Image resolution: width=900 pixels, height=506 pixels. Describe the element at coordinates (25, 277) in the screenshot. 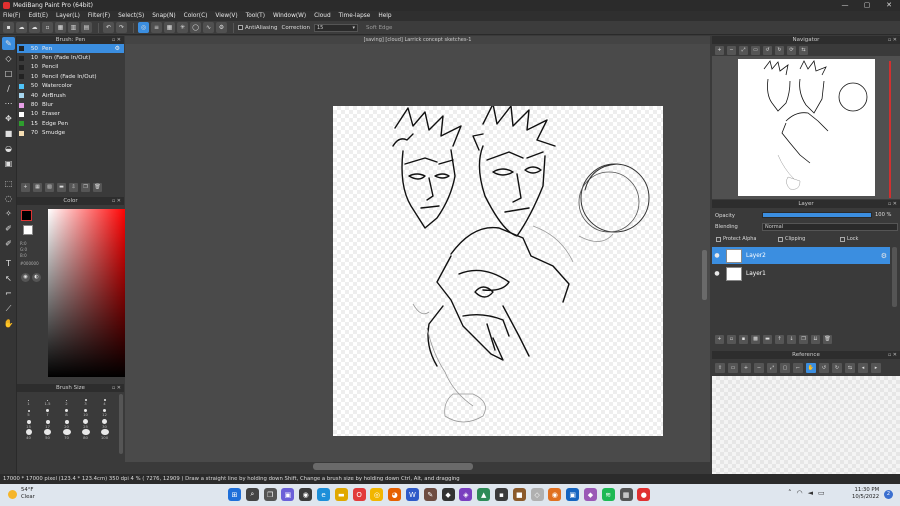

I see `color-wheel-icon: ◉` at that location.